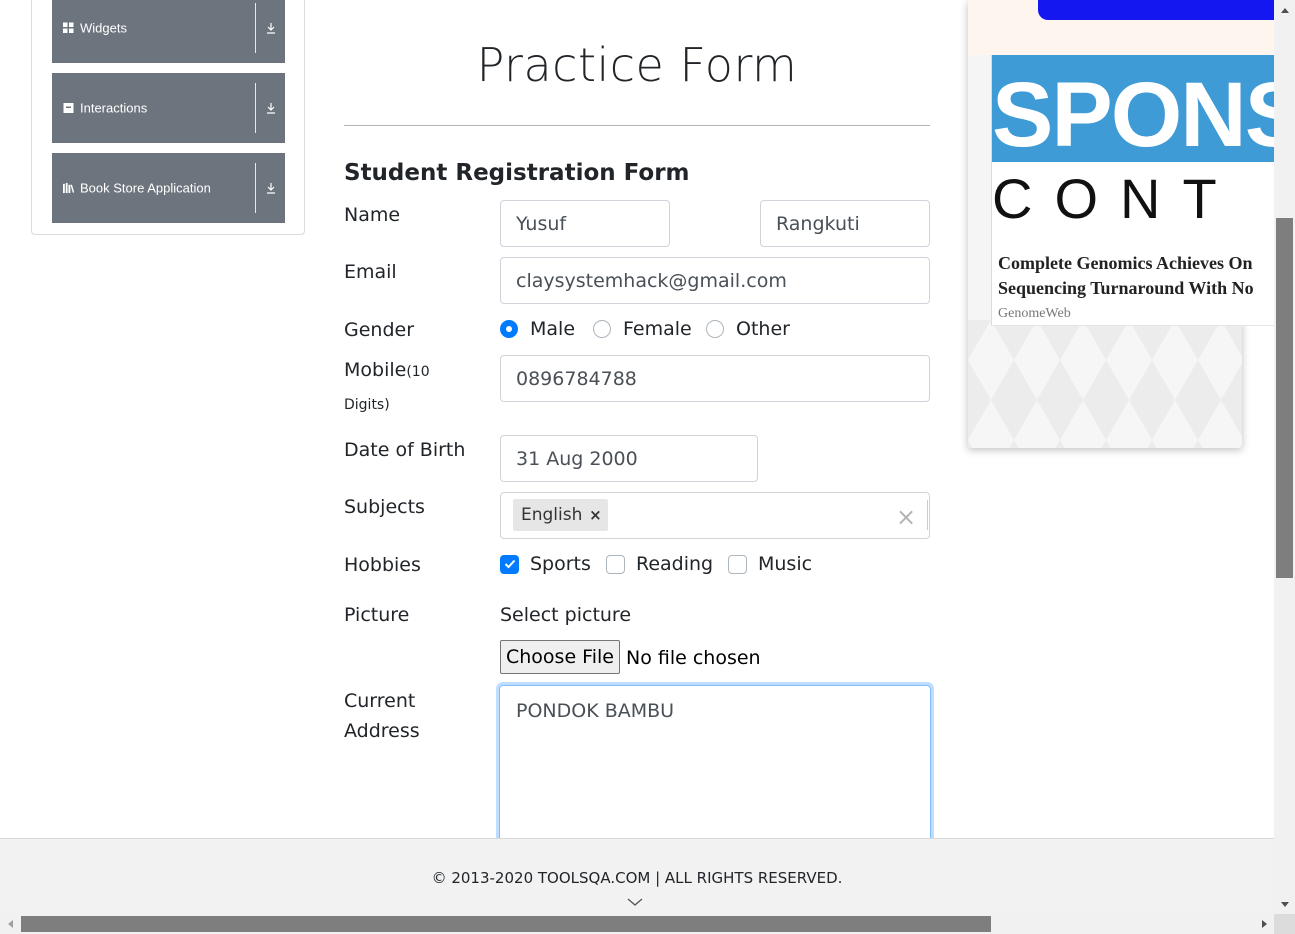 This screenshot has height=934, width=1295. Describe the element at coordinates (927, 515) in the screenshot. I see `subjects-separator` at that location.